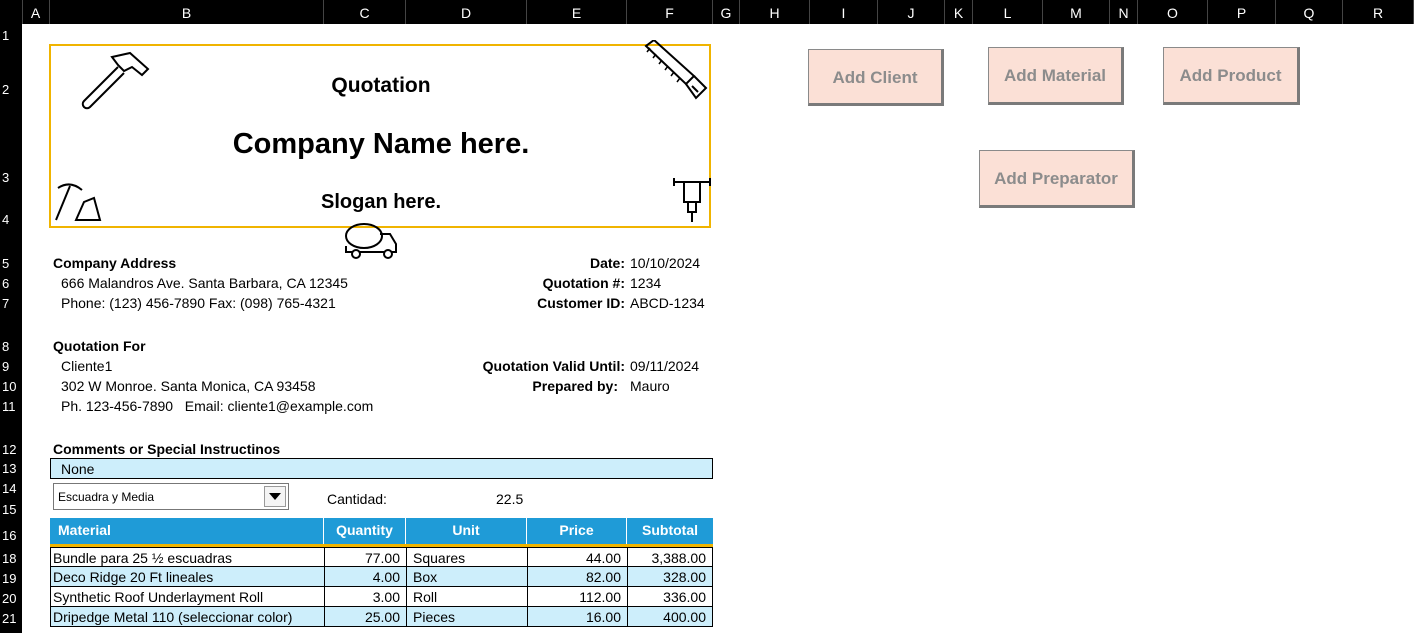  What do you see at coordinates (11, 618) in the screenshot?
I see `row-header: 21` at bounding box center [11, 618].